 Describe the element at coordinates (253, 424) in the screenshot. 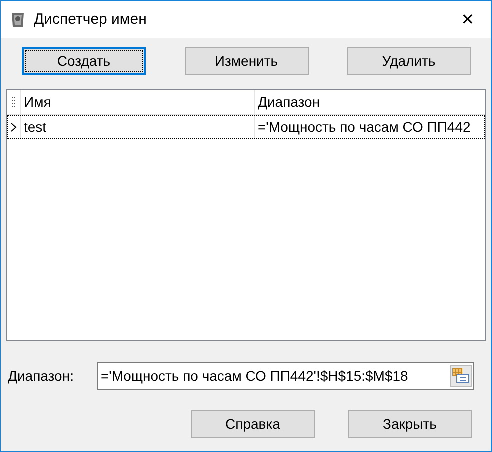

I see `dialog-button: Справка` at that location.